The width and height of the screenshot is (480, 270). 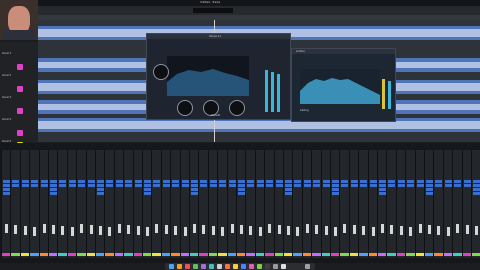 What do you see at coordinates (19, 63) in the screenshot?
I see `track-header: Vocal 1` at bounding box center [19, 63].